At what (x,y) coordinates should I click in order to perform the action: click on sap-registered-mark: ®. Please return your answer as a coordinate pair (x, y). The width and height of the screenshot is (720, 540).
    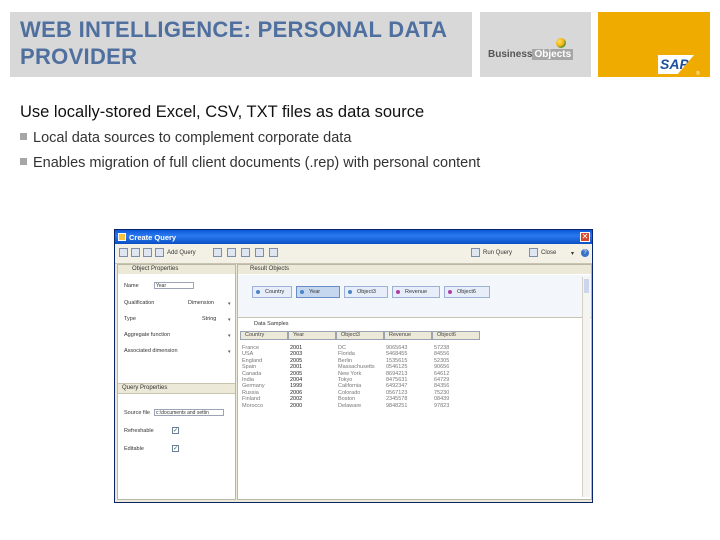
    Looking at the image, I should click on (698, 74).